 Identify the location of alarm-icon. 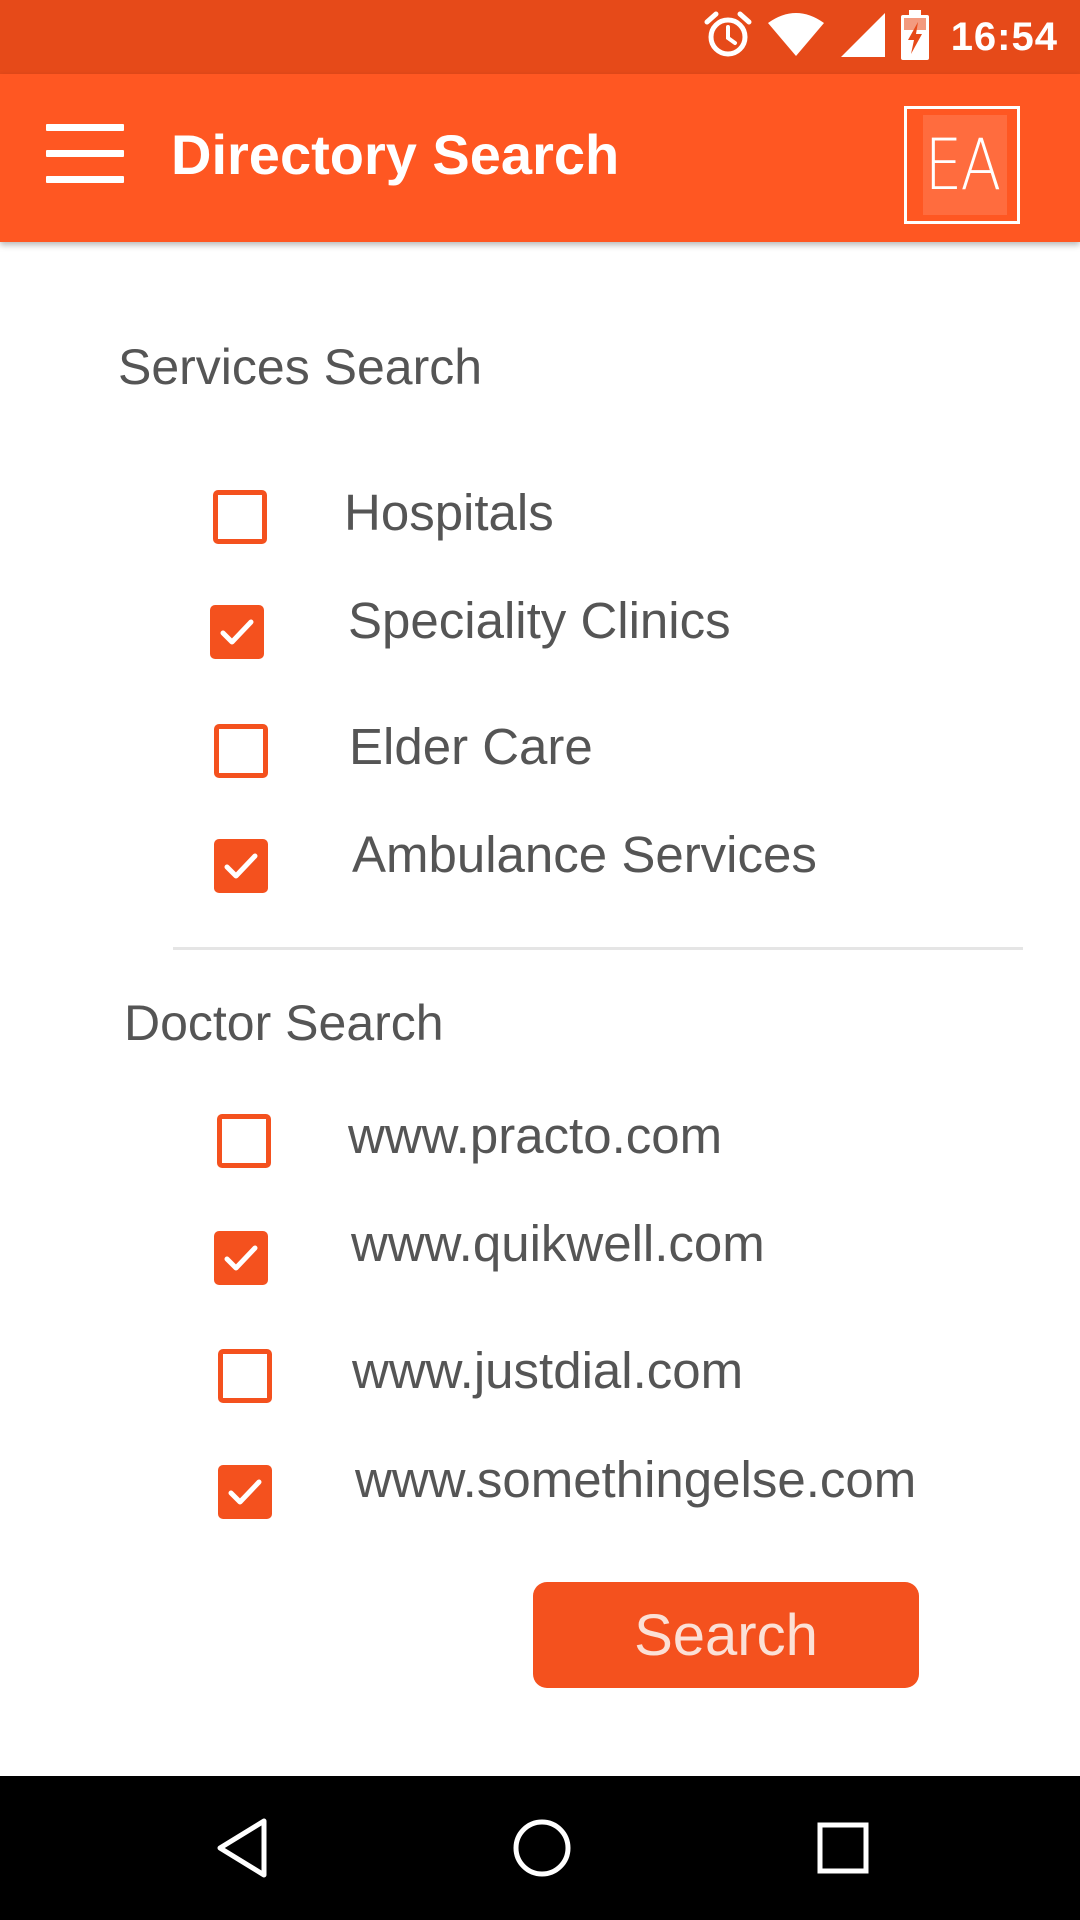
(728, 37).